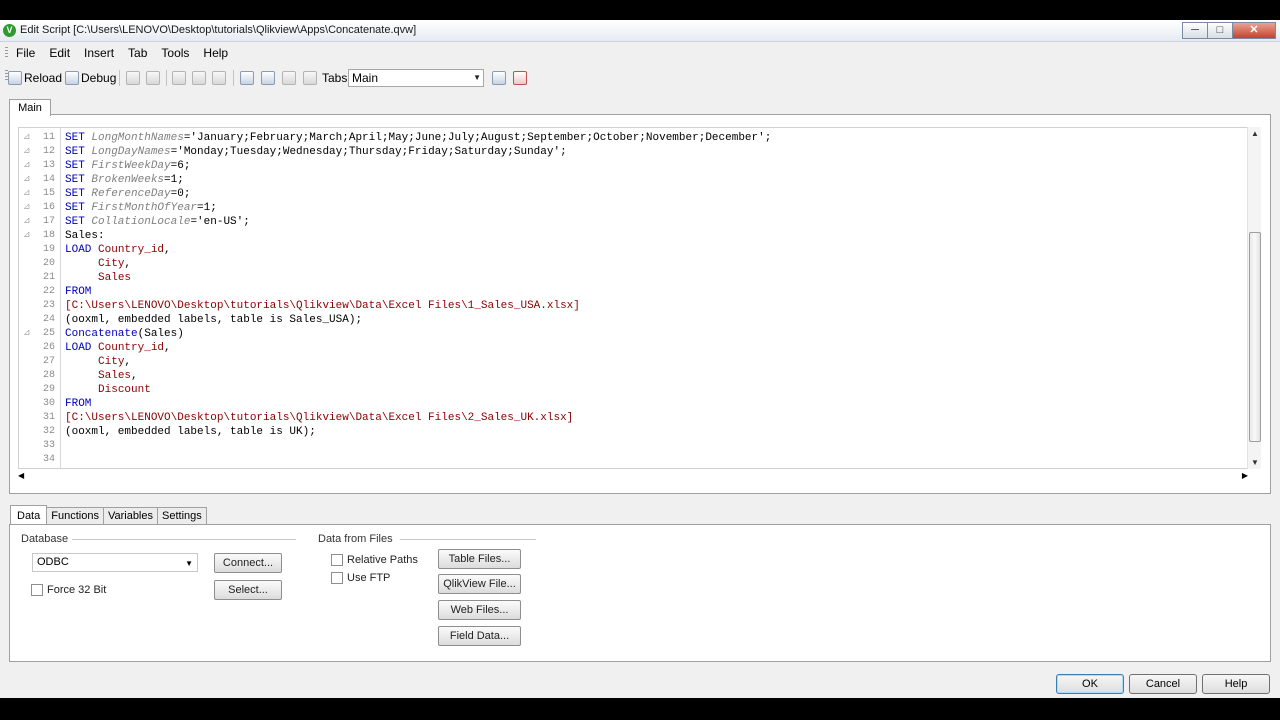 This screenshot has height=720, width=1280. Describe the element at coordinates (59, 53) in the screenshot. I see `menu-edit: Edit` at that location.